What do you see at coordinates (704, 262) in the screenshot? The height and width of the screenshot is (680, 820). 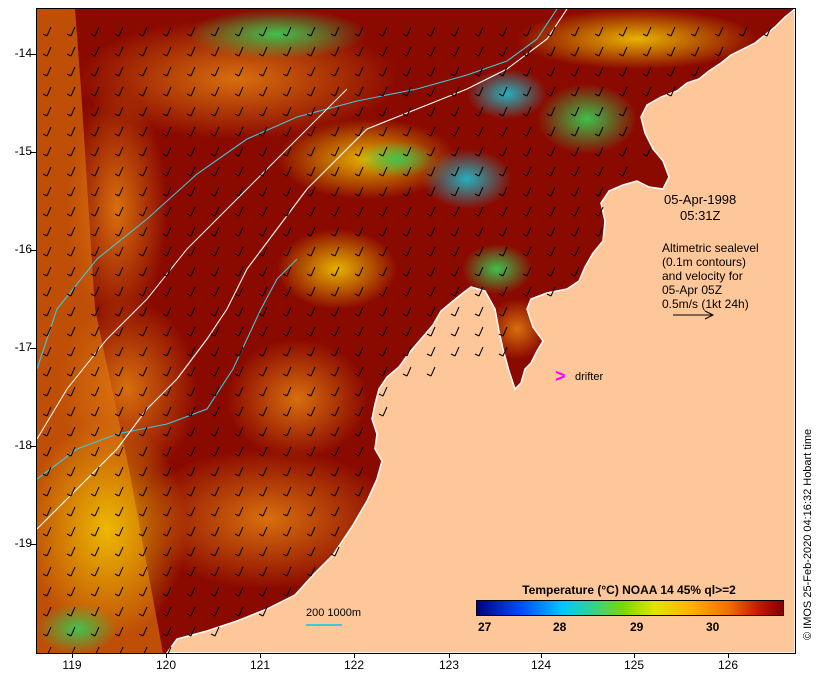 I see `altimetry-line: (0.1m contours)` at bounding box center [704, 262].